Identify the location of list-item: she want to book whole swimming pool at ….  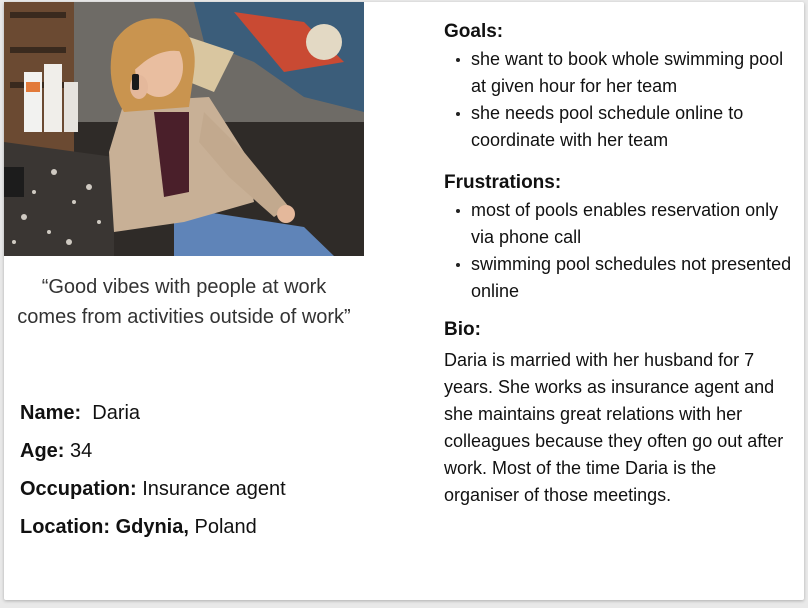
(619, 73).